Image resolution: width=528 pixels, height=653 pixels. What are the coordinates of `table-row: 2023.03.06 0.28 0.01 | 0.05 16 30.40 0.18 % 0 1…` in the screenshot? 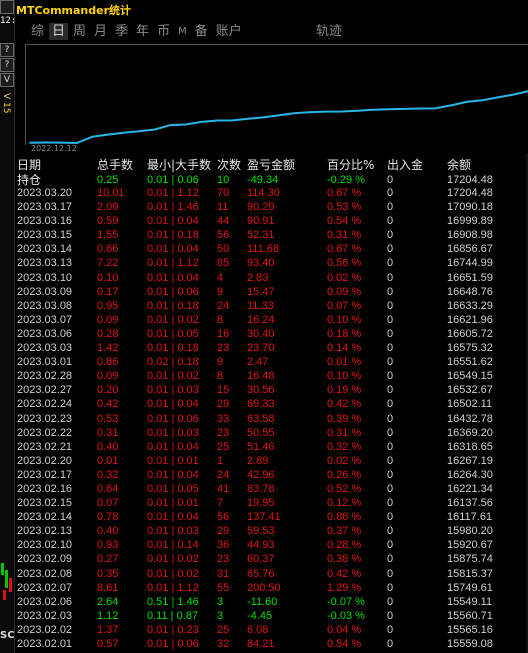 It's located at (271, 334).